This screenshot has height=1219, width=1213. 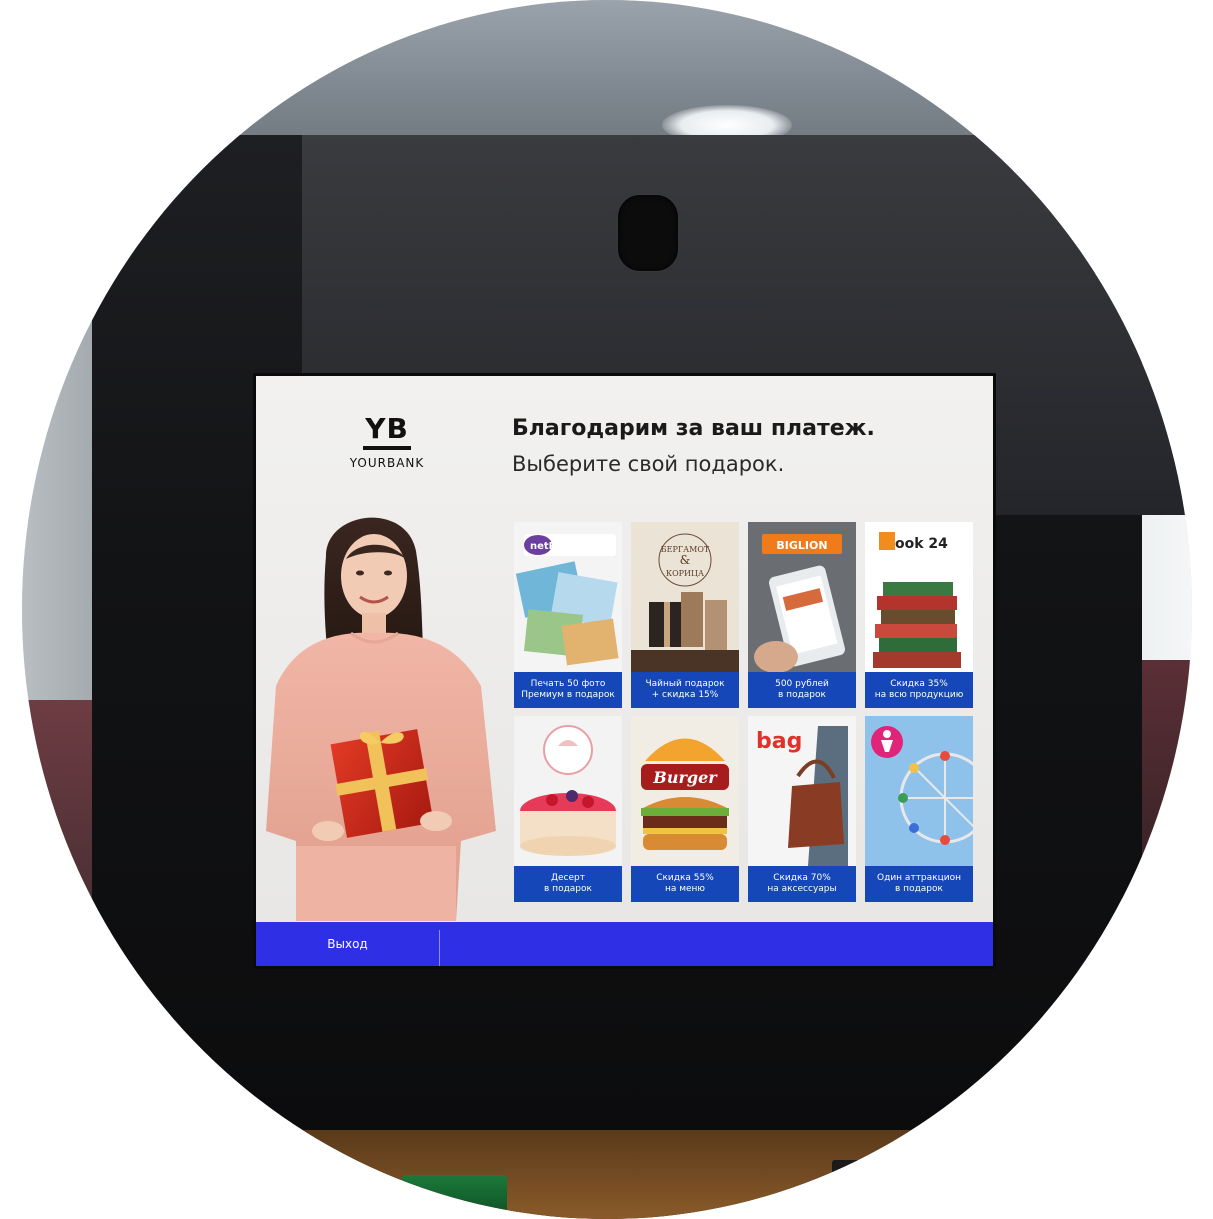 I want to click on tea-gift-art: БЕРГАМОТ & КОРИЦА, so click(x=685, y=597).